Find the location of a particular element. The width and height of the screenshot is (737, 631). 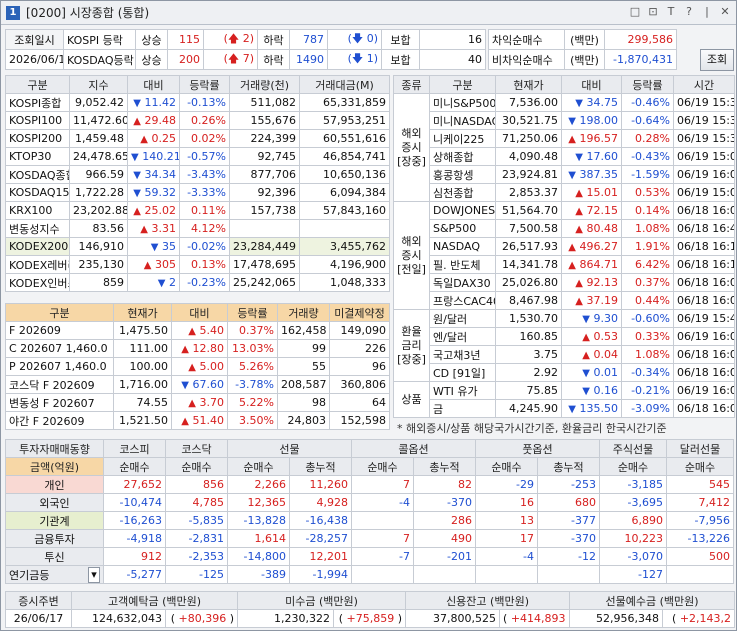

dropdown-arrow-icon: ▾ is located at coordinates (94, 574).